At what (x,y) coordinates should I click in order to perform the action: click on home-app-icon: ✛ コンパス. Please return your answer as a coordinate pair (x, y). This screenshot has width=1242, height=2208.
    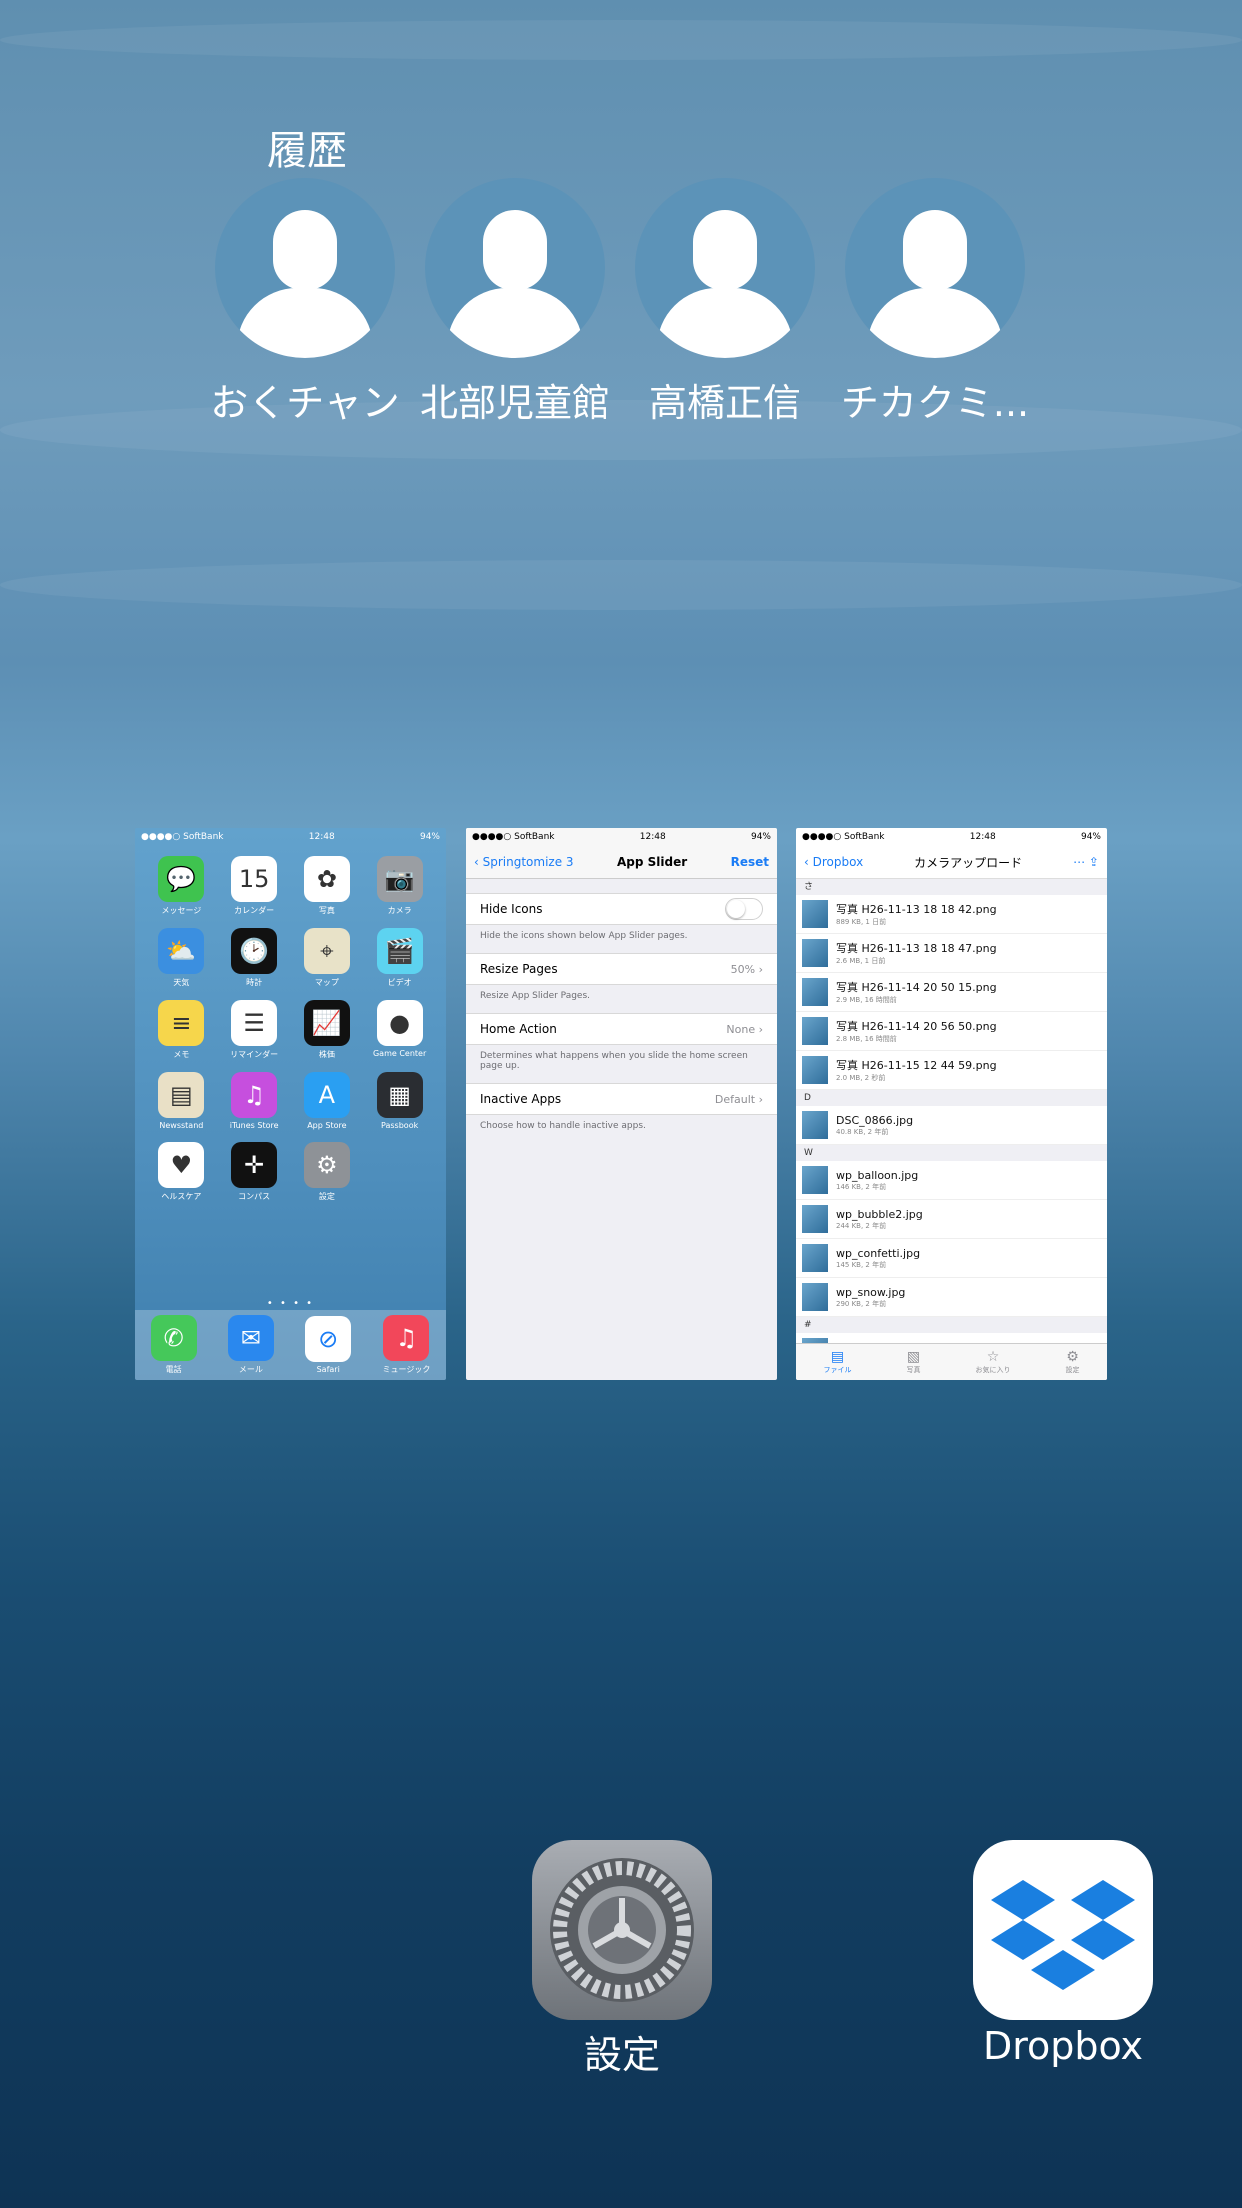
    Looking at the image, I should click on (254, 1172).